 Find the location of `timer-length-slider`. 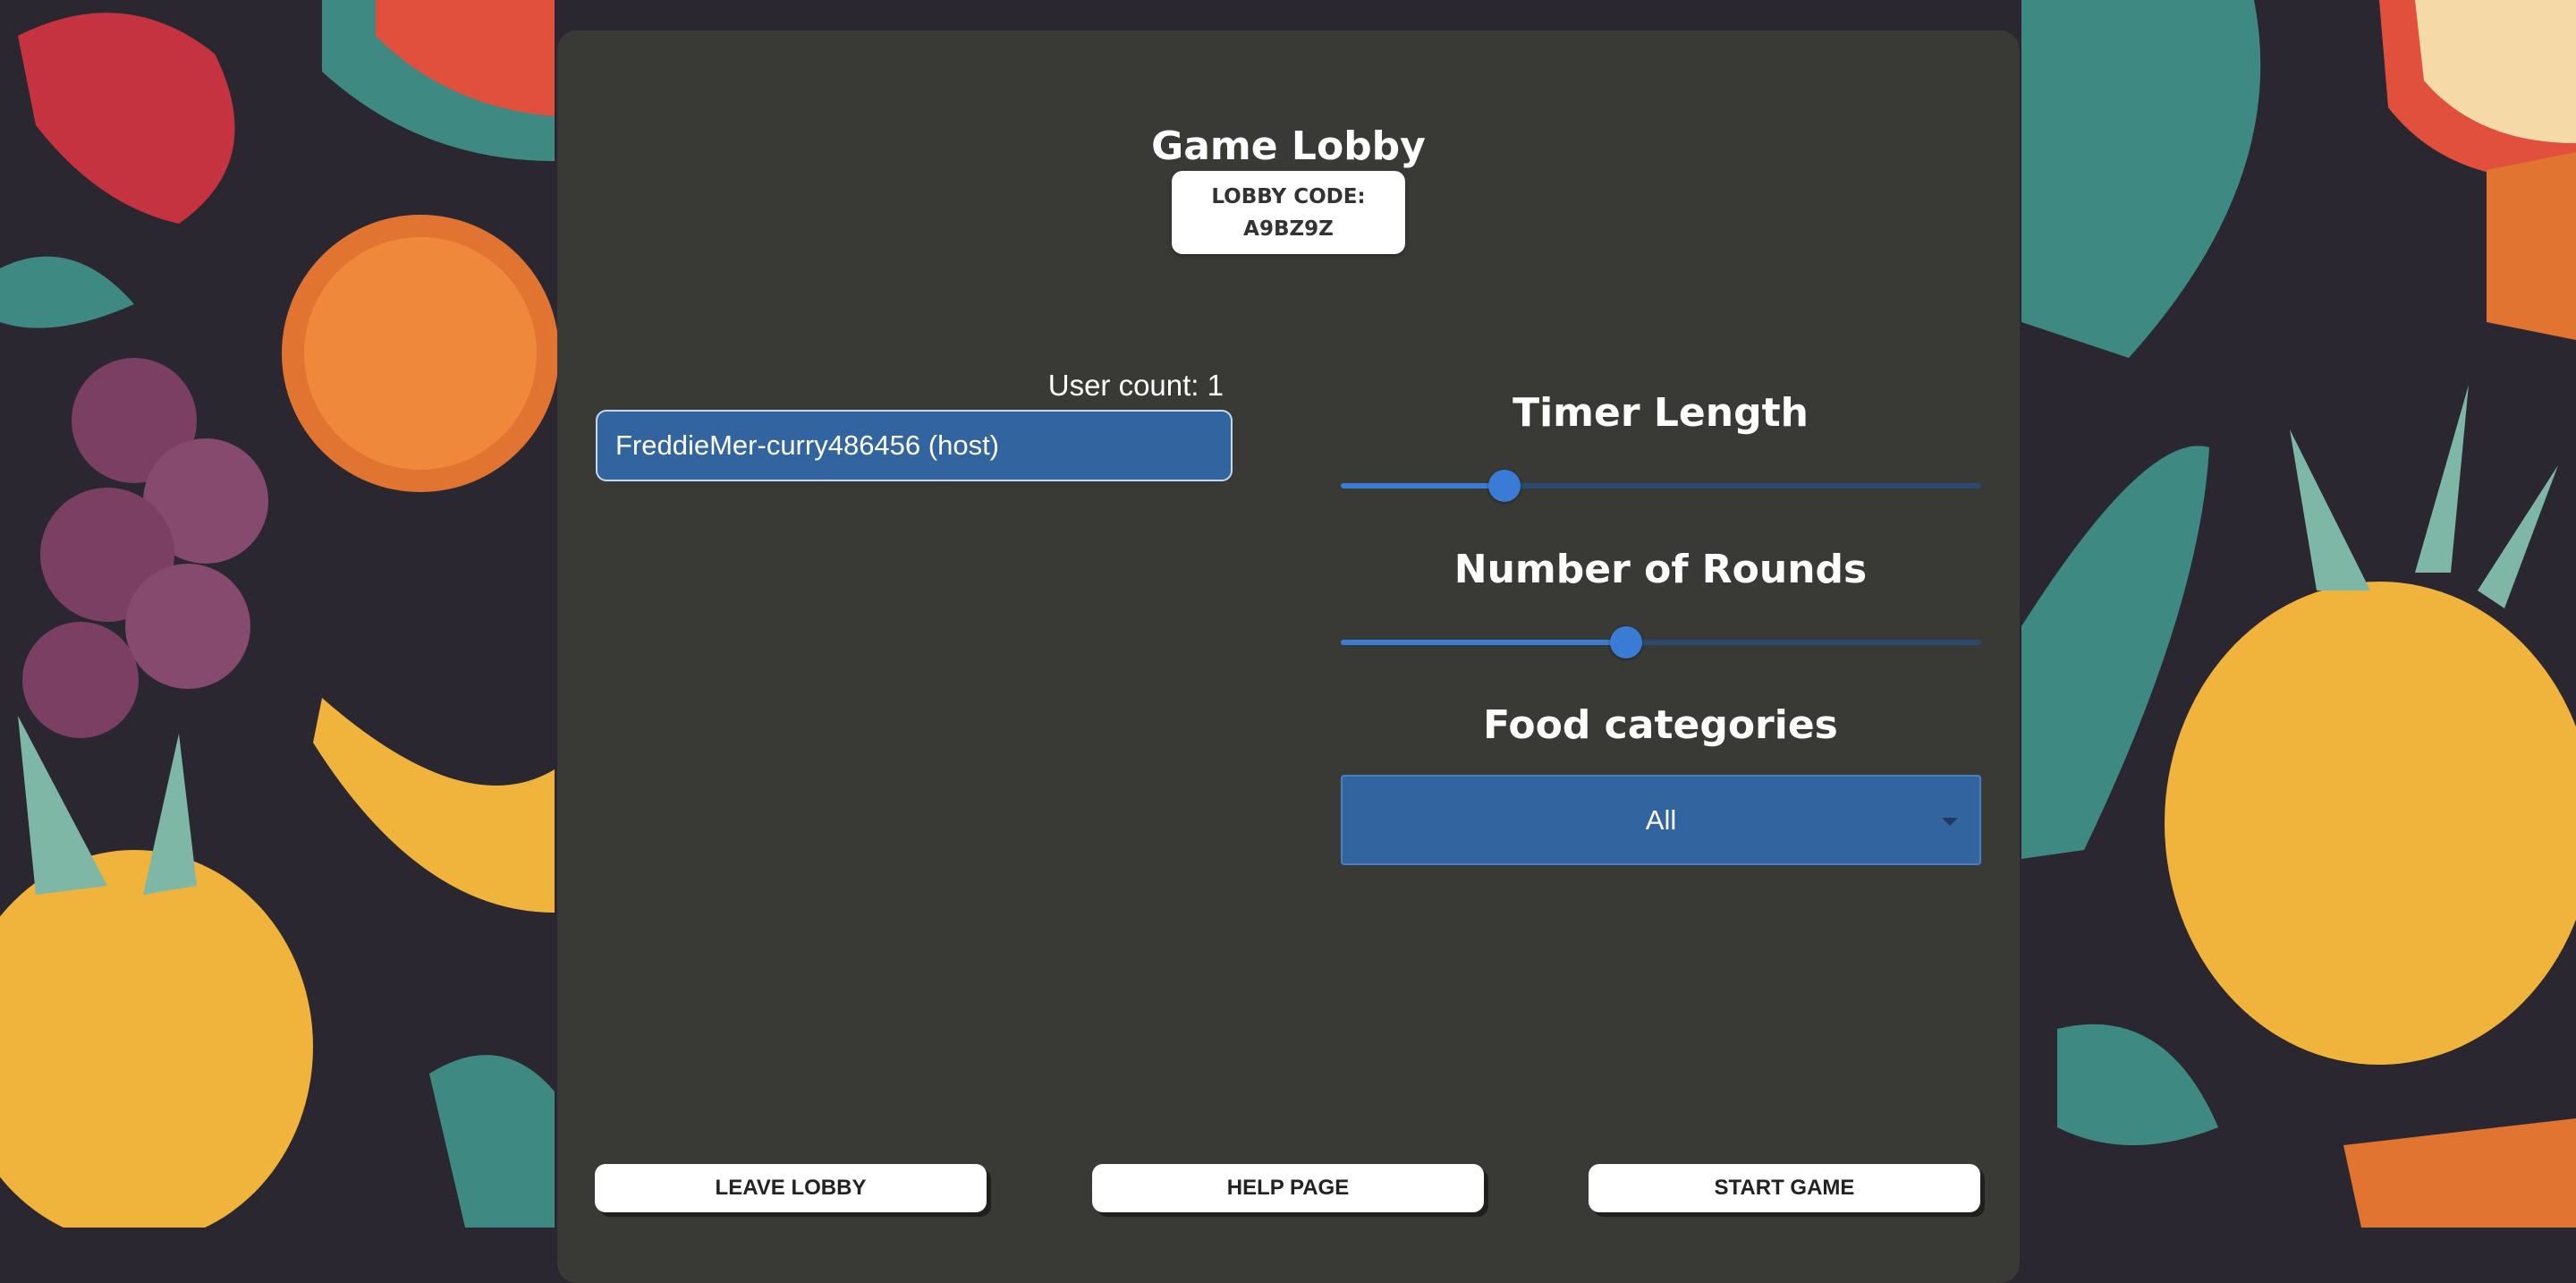

timer-length-slider is located at coordinates (1661, 486).